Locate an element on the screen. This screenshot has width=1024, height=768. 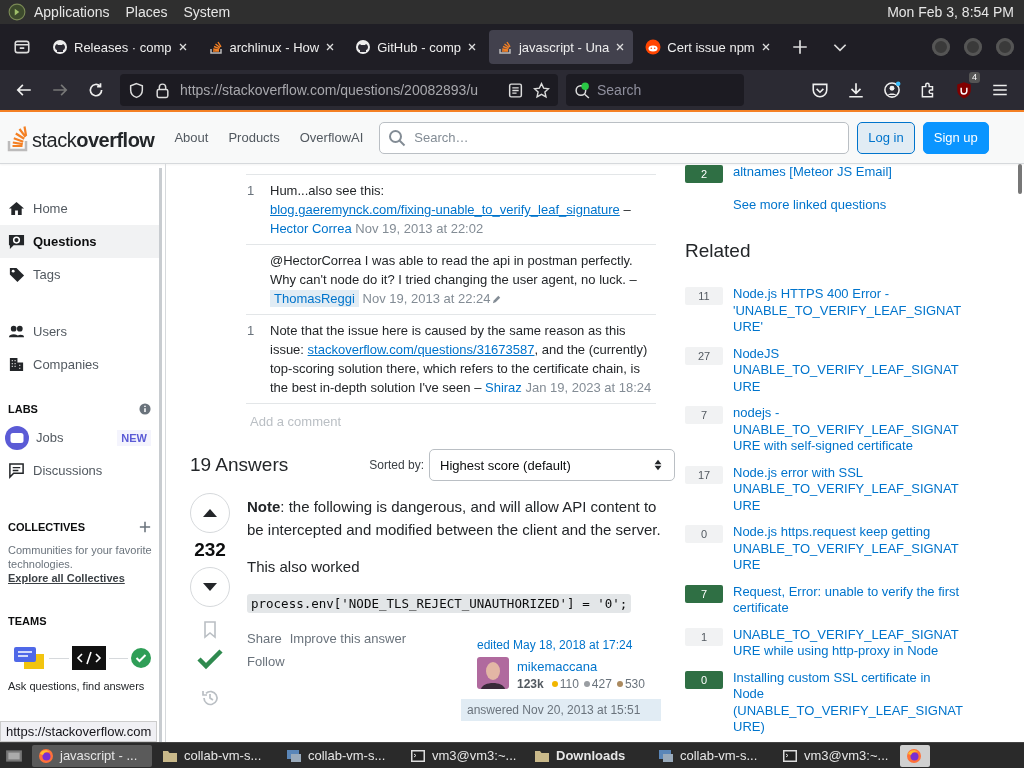
comment-link: stackoverflow.com/questions/31673587 is located at coordinates (421, 349).